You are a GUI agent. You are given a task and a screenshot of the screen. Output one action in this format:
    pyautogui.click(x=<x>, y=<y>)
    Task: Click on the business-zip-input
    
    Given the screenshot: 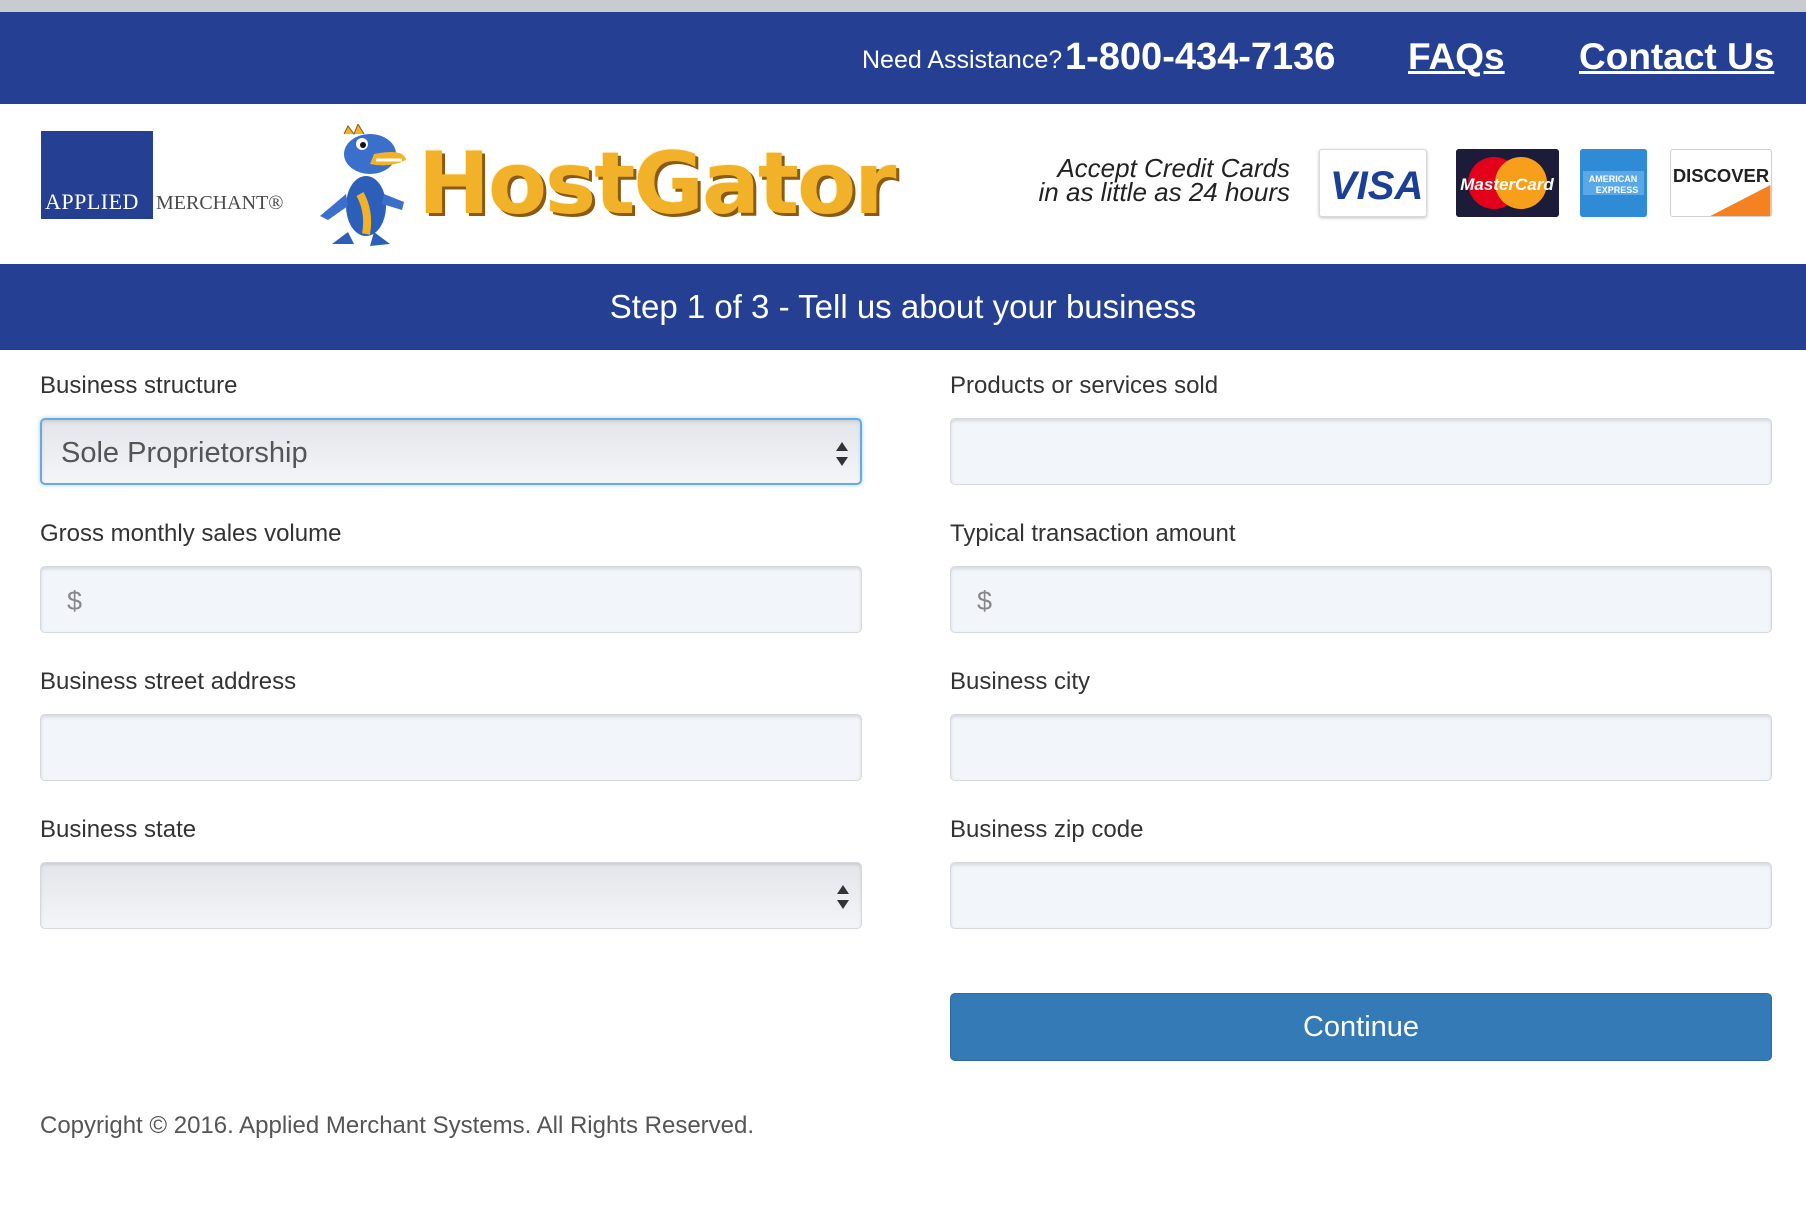 What is the action you would take?
    pyautogui.click(x=1361, y=895)
    